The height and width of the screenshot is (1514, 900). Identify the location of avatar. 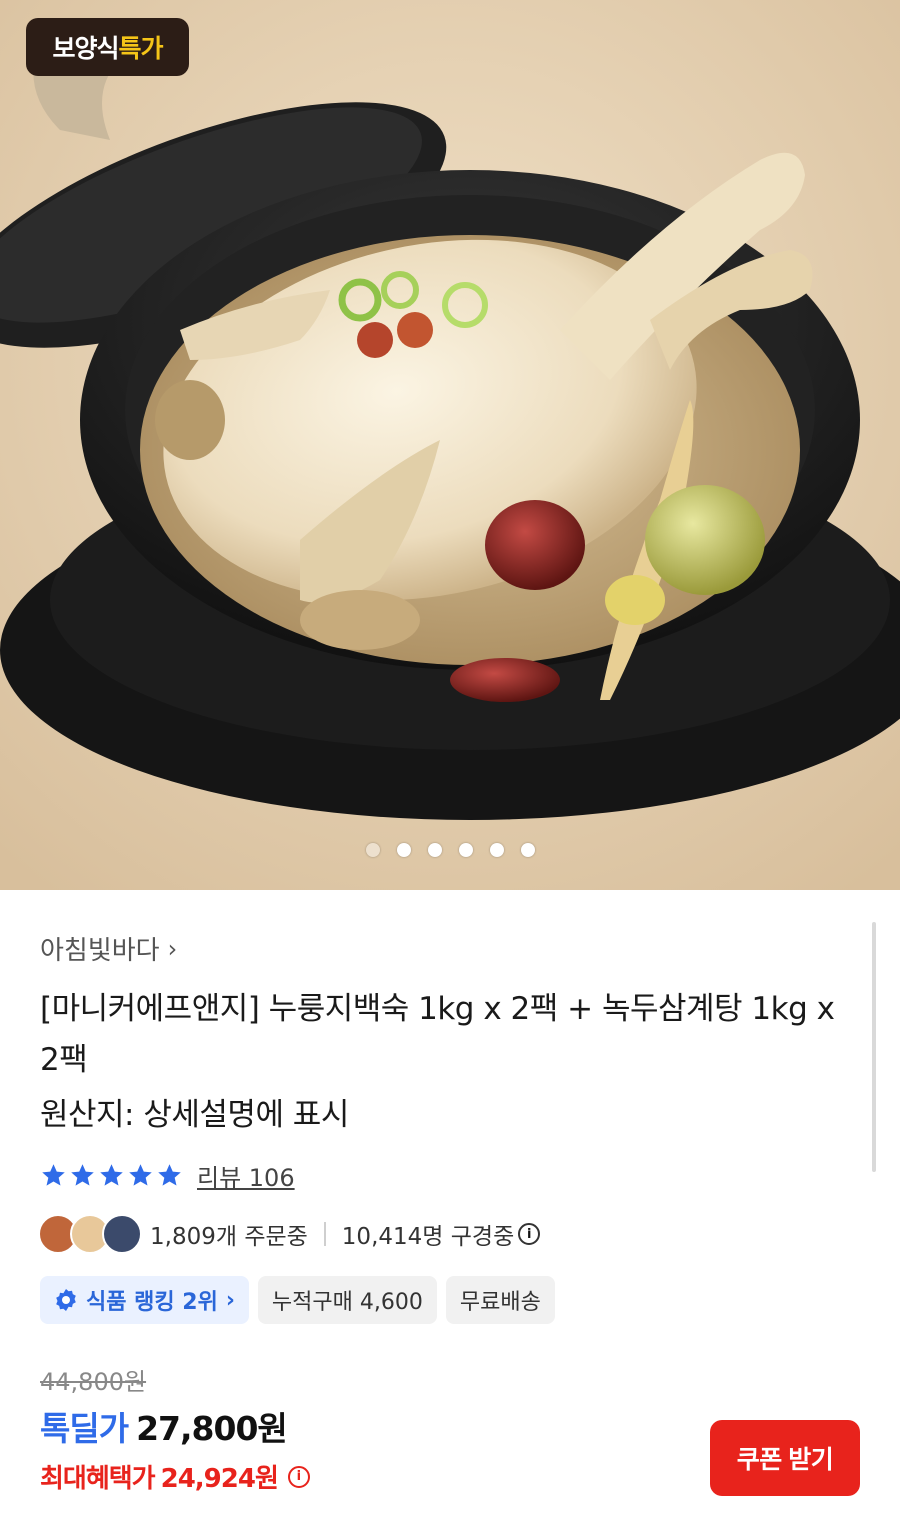
(122, 1234).